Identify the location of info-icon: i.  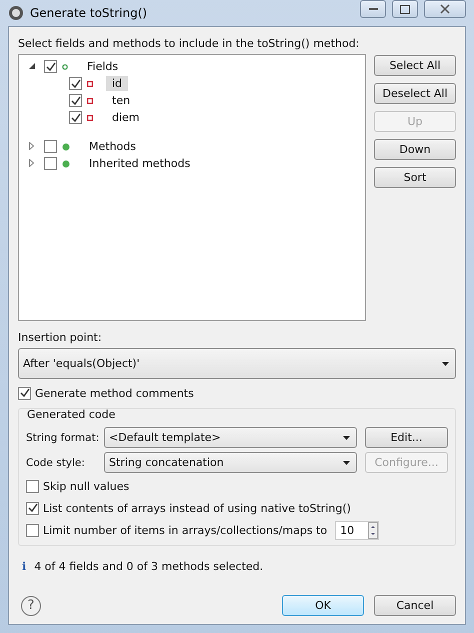
(24, 566).